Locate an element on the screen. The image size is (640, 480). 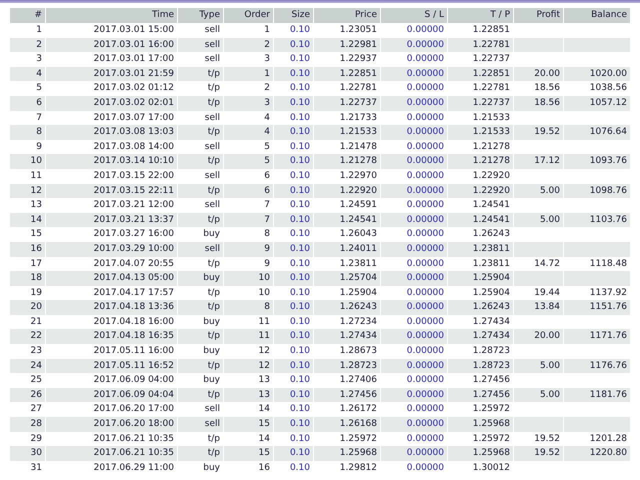
table-cell-text: 1.22970 is located at coordinates (358, 176).